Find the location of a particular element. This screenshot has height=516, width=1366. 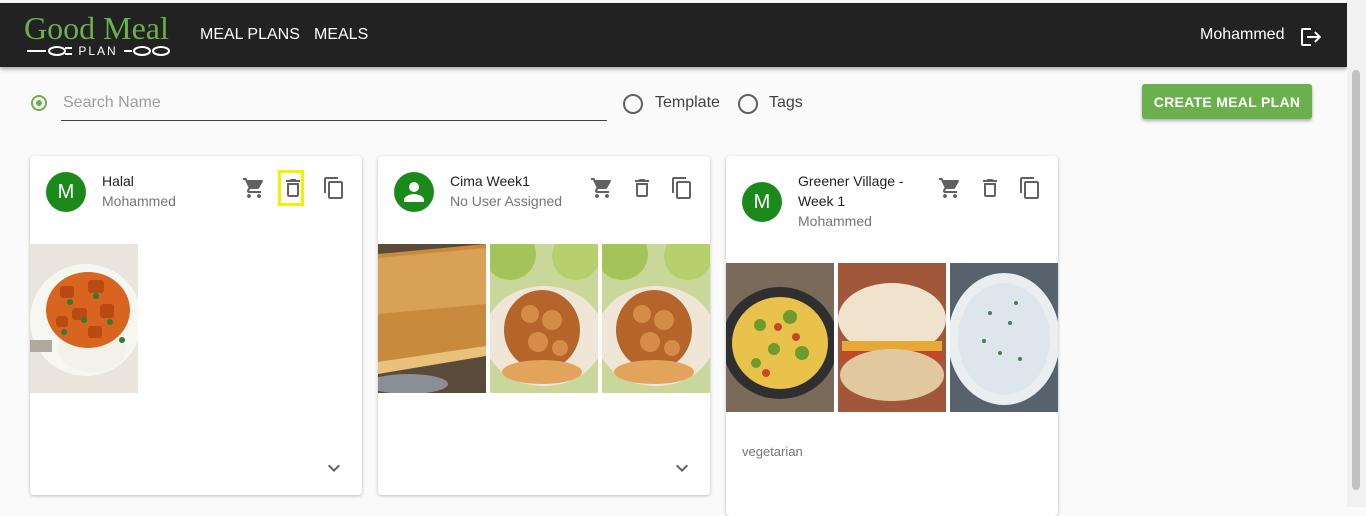

nav-meal-plans: MEAL PLANS is located at coordinates (250, 35).